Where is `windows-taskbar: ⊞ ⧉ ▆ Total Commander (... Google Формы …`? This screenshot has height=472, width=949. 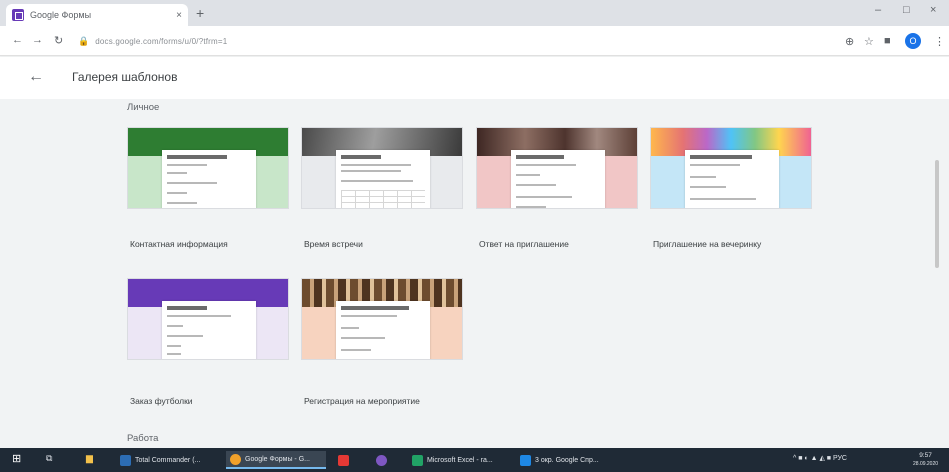
windows-taskbar: ⊞ ⧉ ▆ Total Commander (... Google Формы … is located at coordinates (474, 460).